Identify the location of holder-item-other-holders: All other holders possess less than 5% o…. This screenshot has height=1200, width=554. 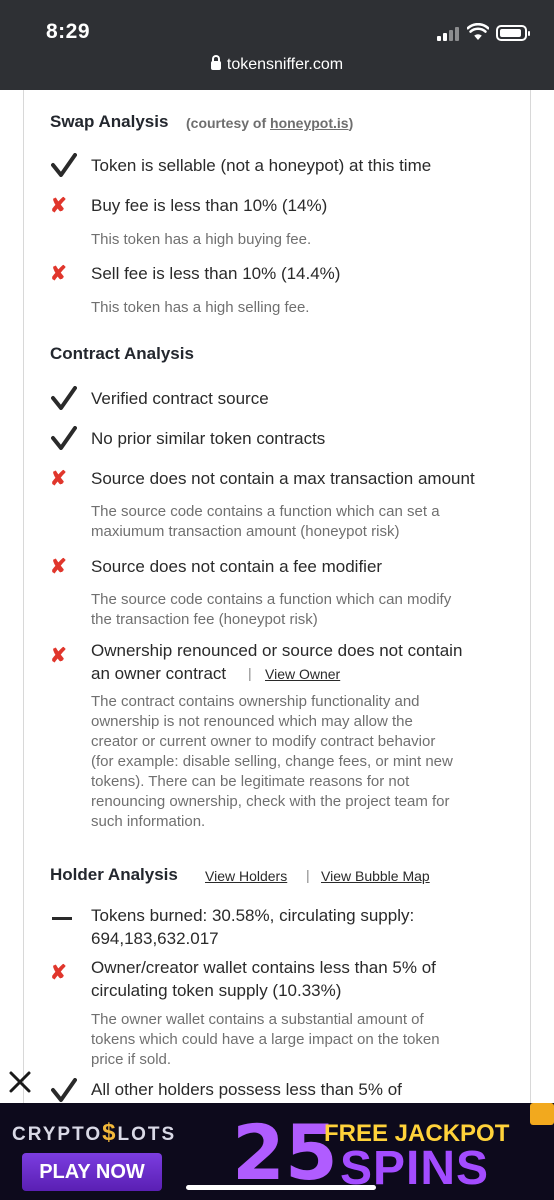
(246, 1089).